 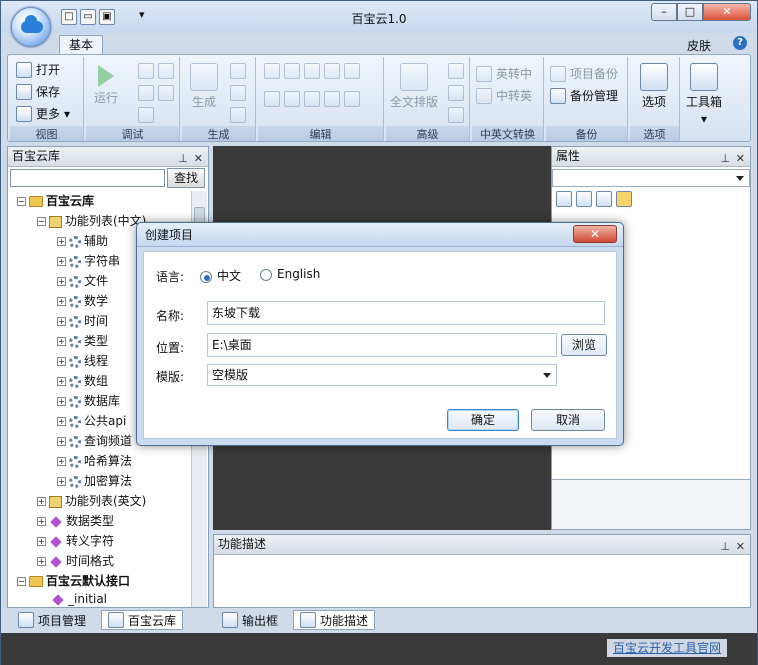 I want to click on tree-item: + 数学, so click(x=82, y=300).